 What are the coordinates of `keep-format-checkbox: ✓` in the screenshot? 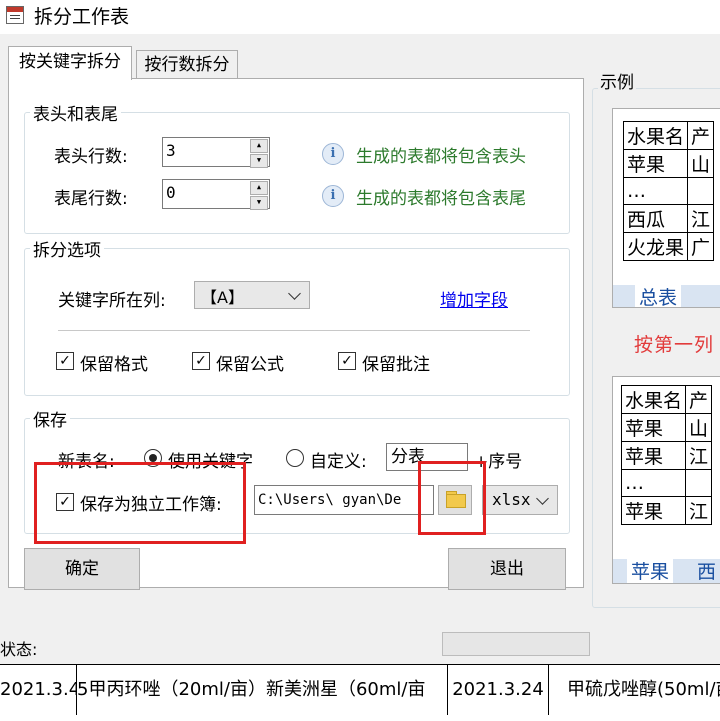 It's located at (65, 361).